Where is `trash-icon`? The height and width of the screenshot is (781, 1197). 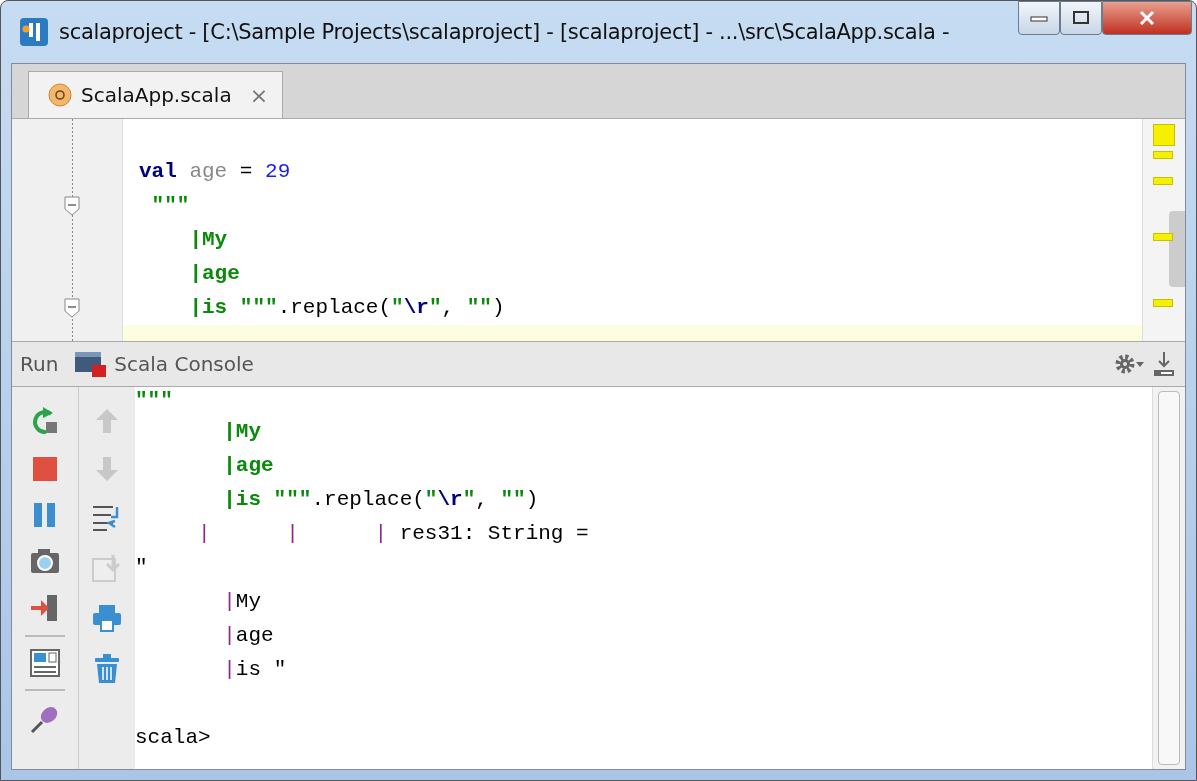 trash-icon is located at coordinates (107, 669).